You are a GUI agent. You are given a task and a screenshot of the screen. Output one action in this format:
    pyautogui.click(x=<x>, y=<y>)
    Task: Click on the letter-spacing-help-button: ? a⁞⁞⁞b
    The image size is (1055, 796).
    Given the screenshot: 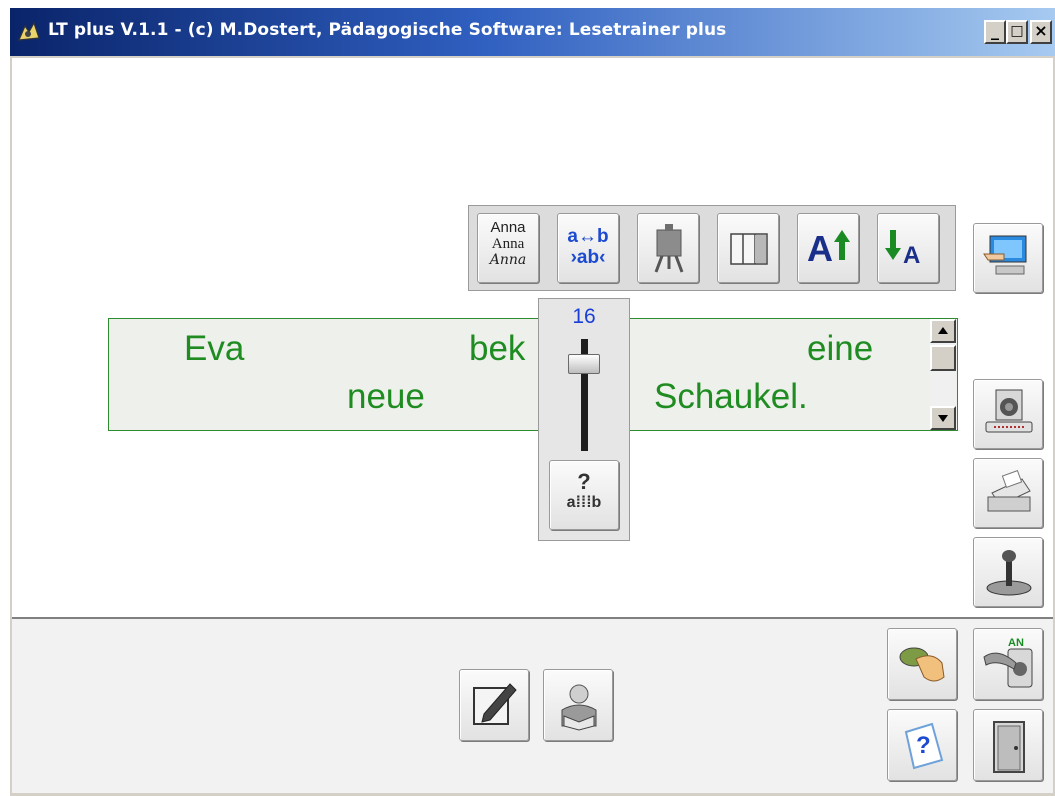 What is the action you would take?
    pyautogui.click(x=584, y=495)
    